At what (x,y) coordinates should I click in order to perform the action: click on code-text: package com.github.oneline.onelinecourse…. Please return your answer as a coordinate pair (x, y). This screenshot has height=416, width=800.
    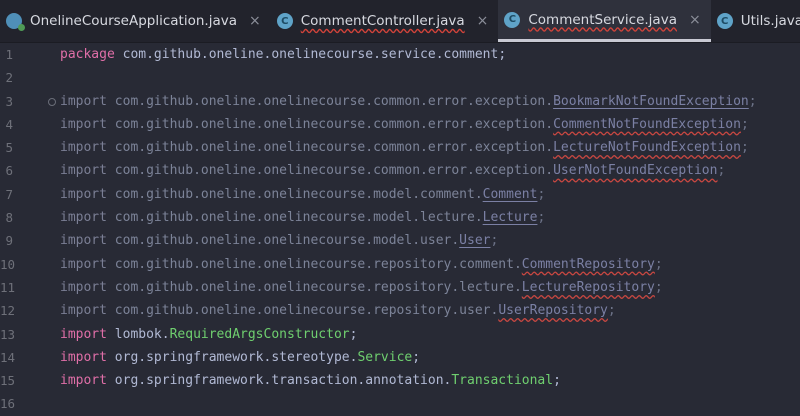
    Looking at the image, I should click on (283, 54).